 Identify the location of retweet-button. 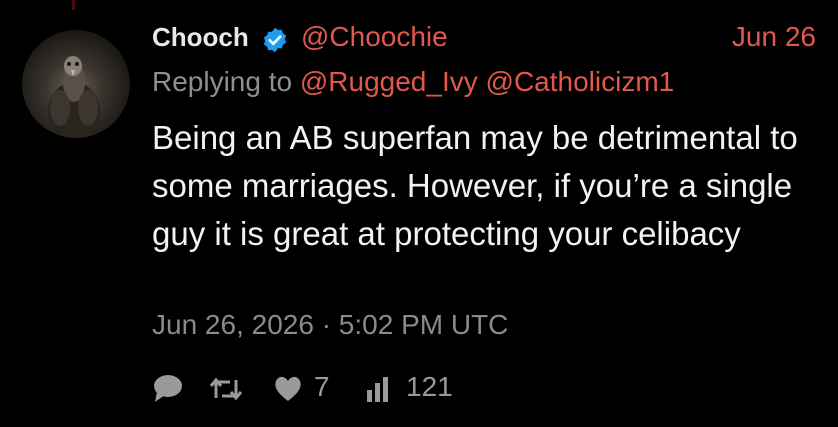
(228, 388).